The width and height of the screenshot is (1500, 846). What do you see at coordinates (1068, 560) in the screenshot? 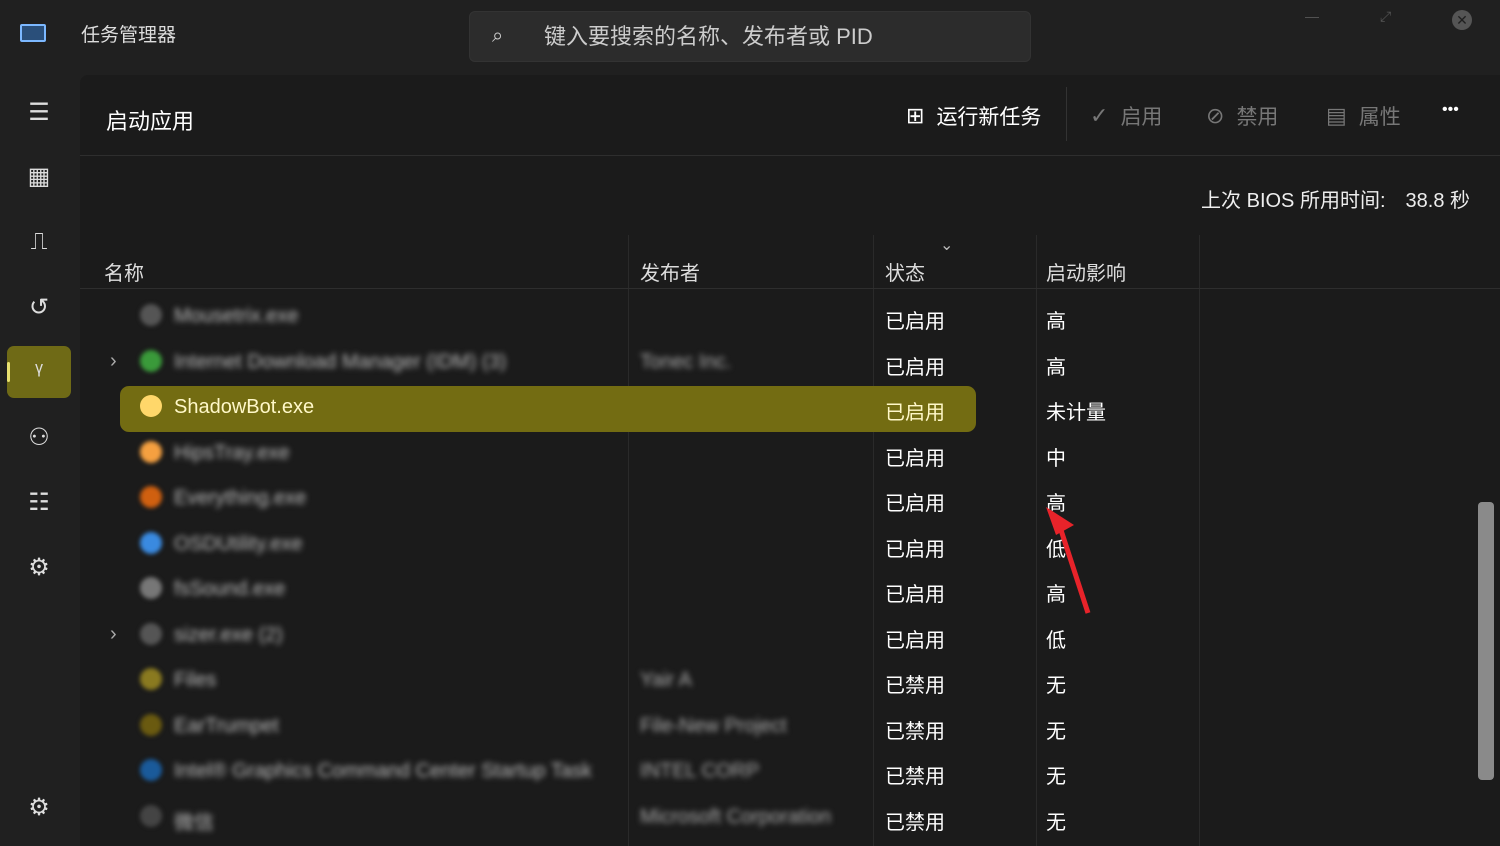
I see `red-arrow-annotation` at bounding box center [1068, 560].